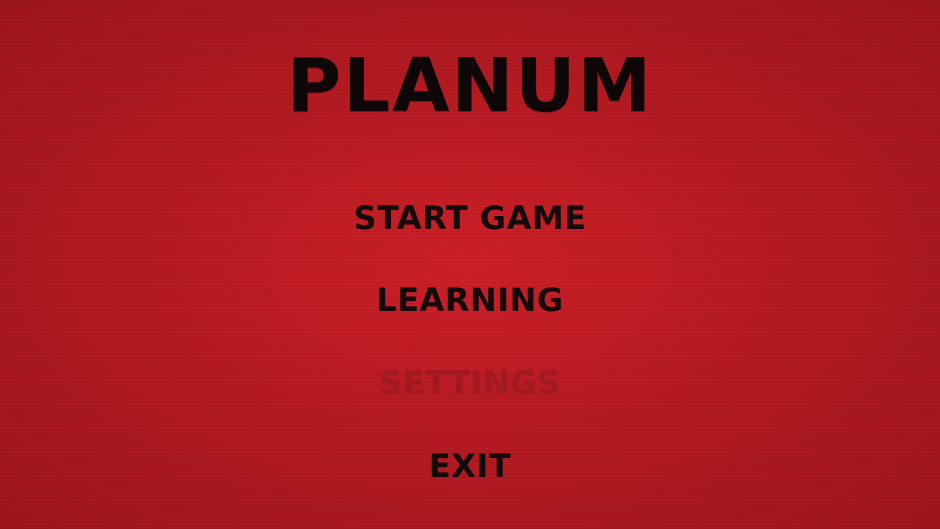 Image resolution: width=940 pixels, height=529 pixels. I want to click on exit-button: EXIT, so click(470, 466).